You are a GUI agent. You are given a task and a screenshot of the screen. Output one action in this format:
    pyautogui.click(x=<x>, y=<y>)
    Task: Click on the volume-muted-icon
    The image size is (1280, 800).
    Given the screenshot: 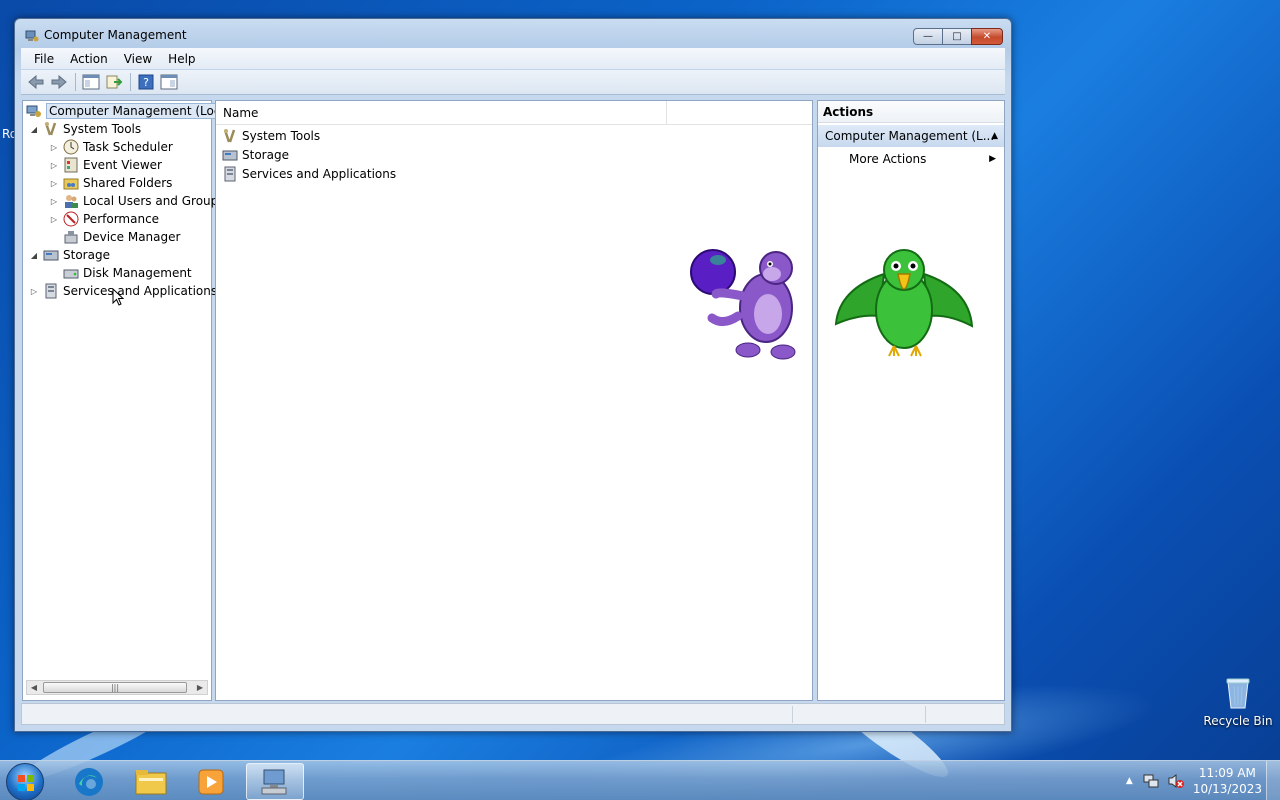 What is the action you would take?
    pyautogui.click(x=1176, y=781)
    